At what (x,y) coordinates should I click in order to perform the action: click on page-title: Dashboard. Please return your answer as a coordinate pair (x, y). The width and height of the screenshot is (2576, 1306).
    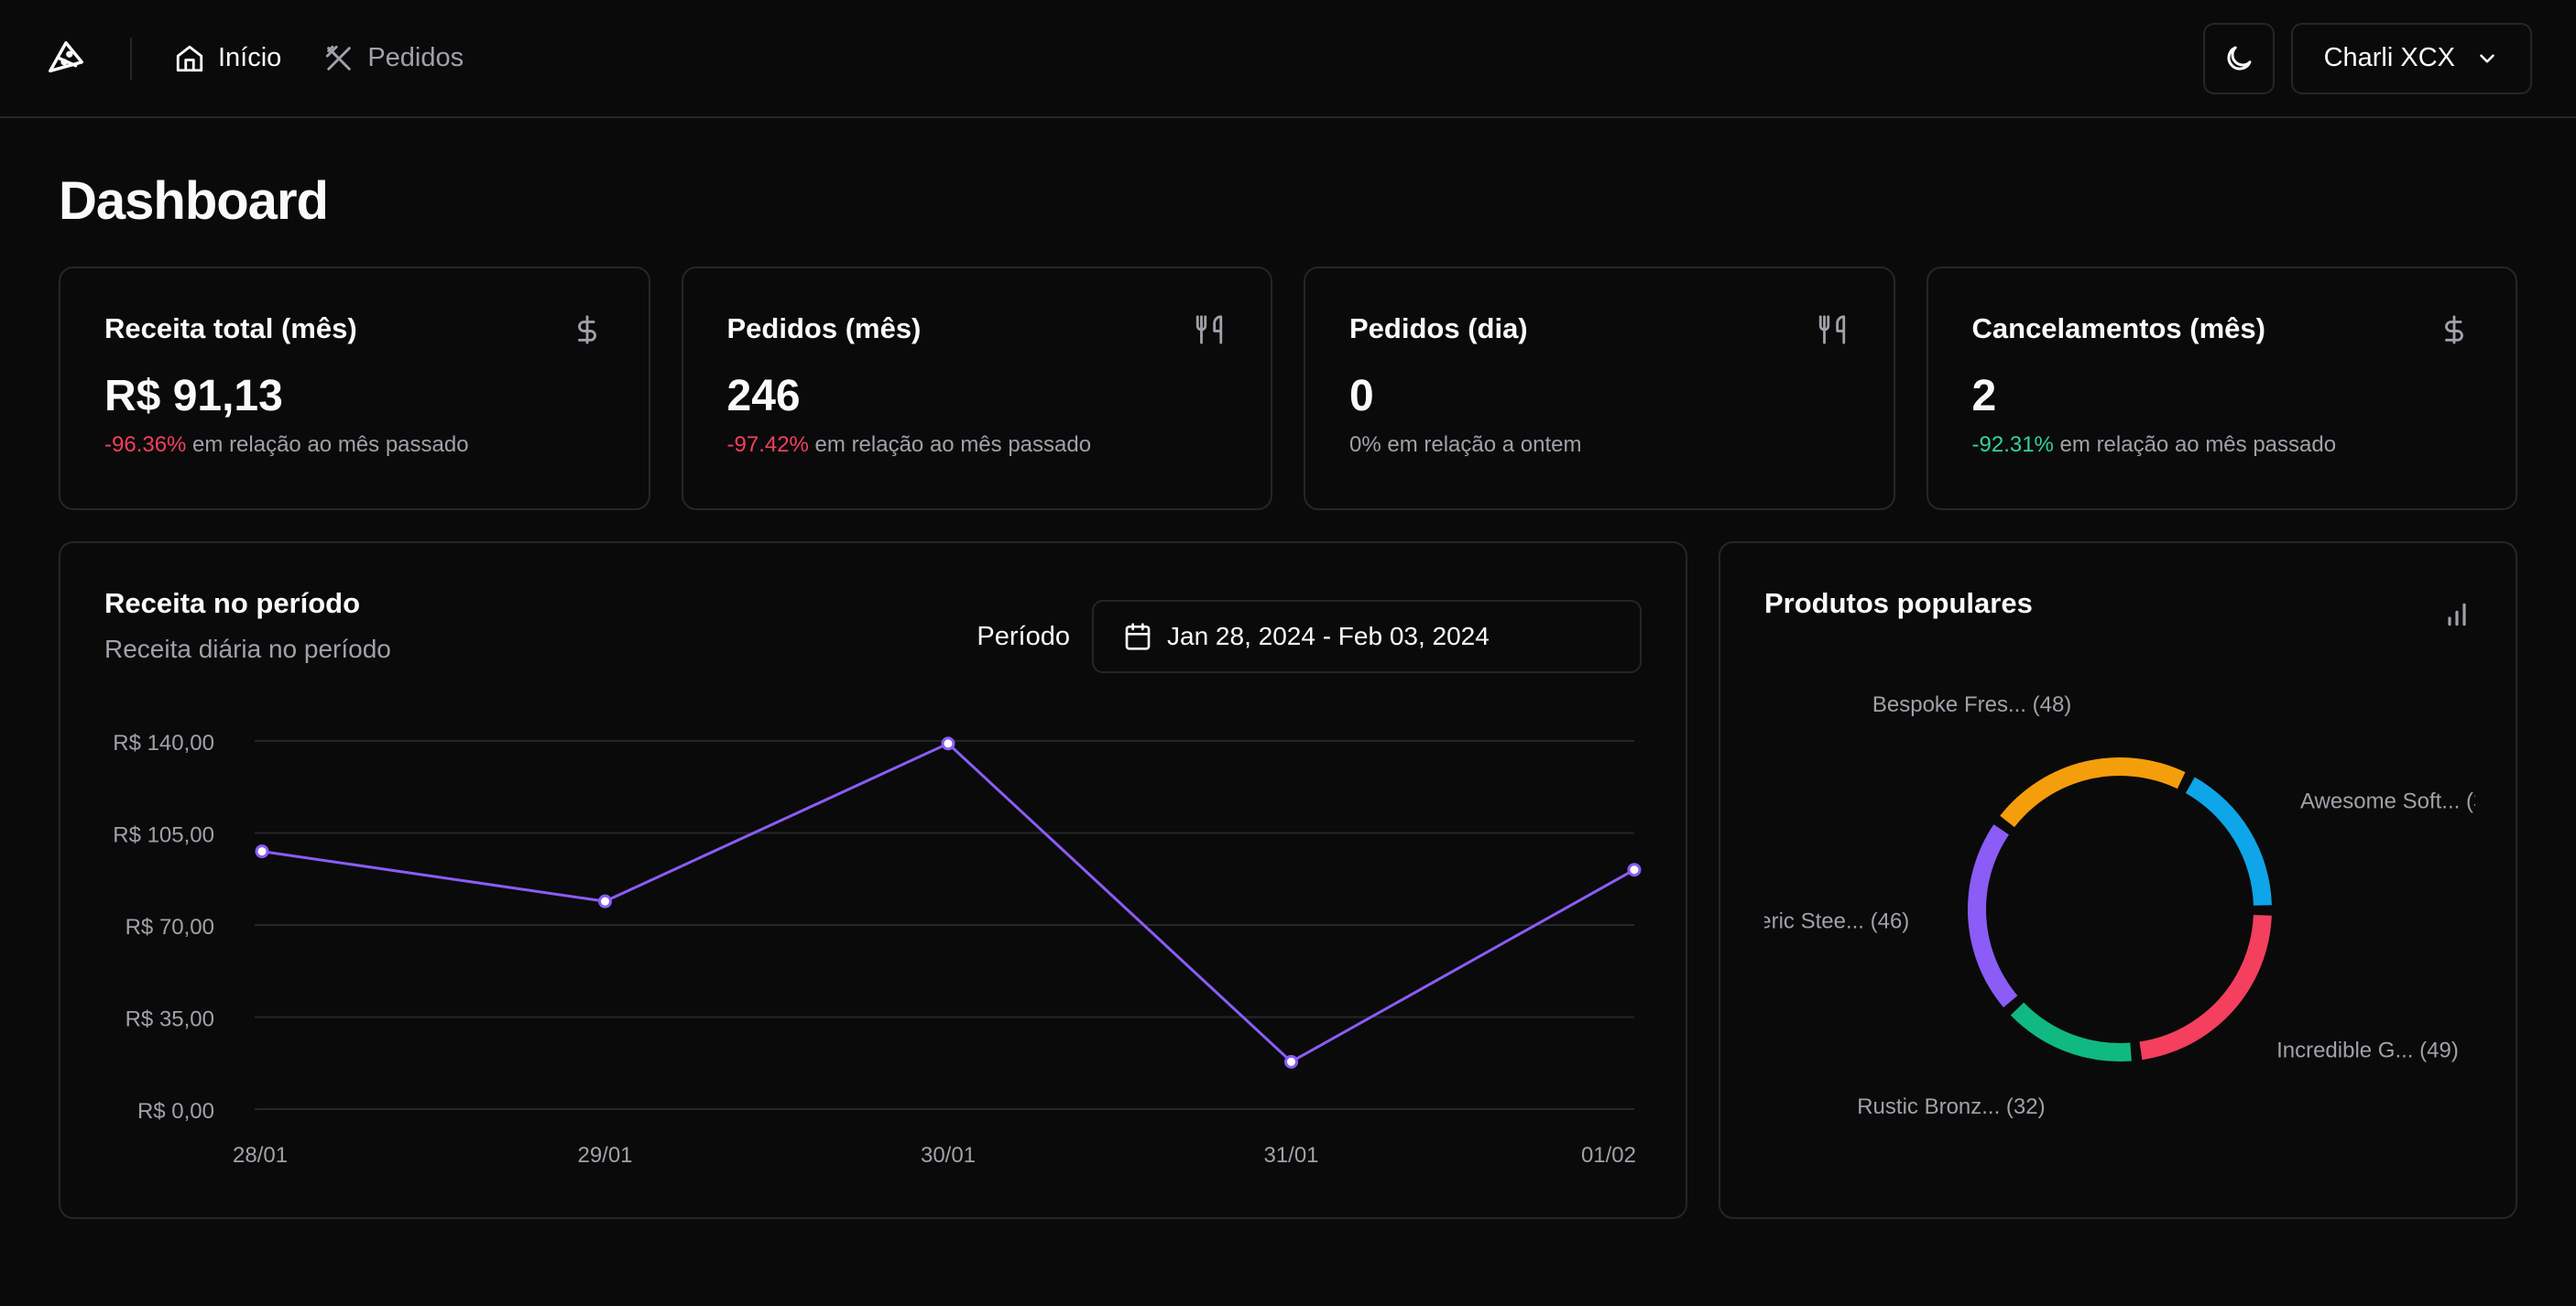
    Looking at the image, I should click on (194, 201).